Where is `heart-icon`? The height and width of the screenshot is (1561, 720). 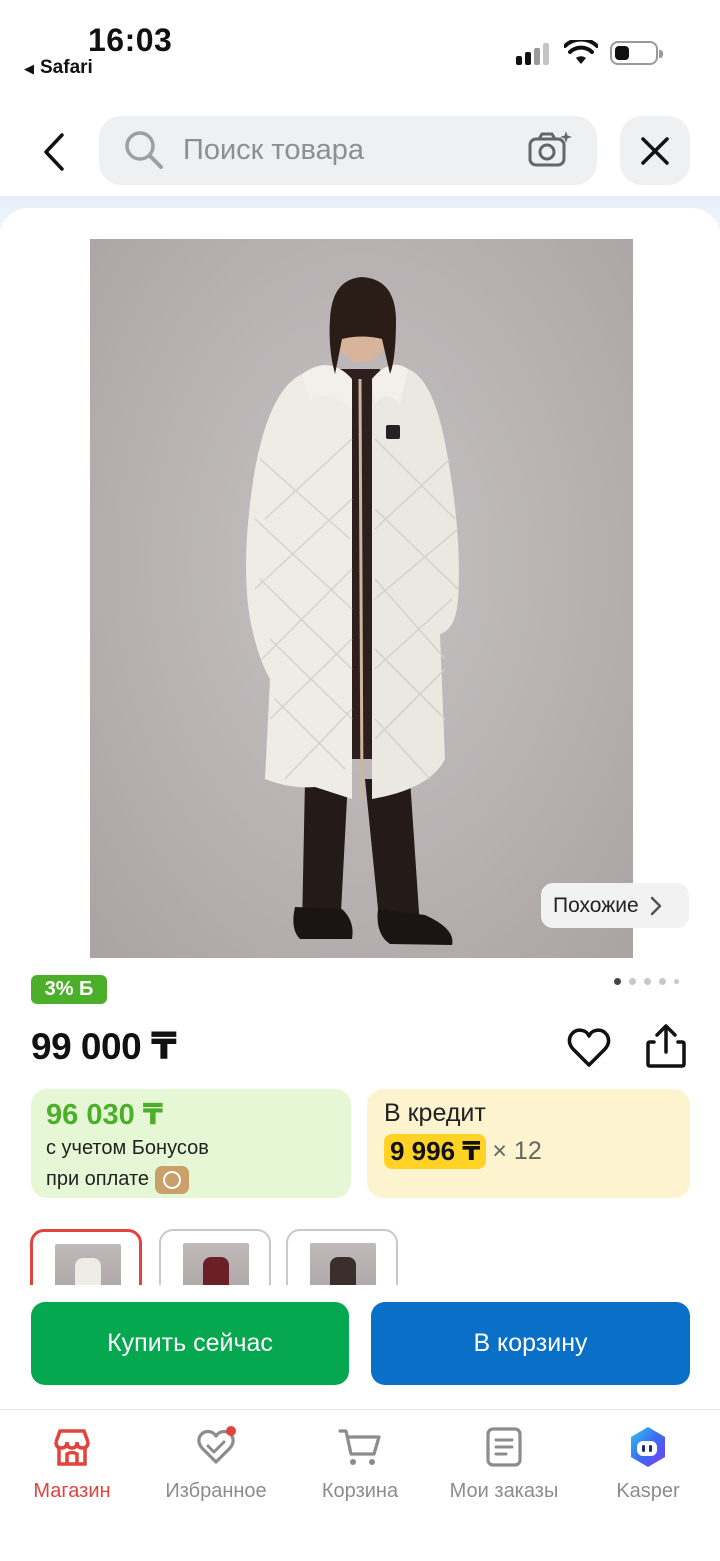 heart-icon is located at coordinates (589, 1047).